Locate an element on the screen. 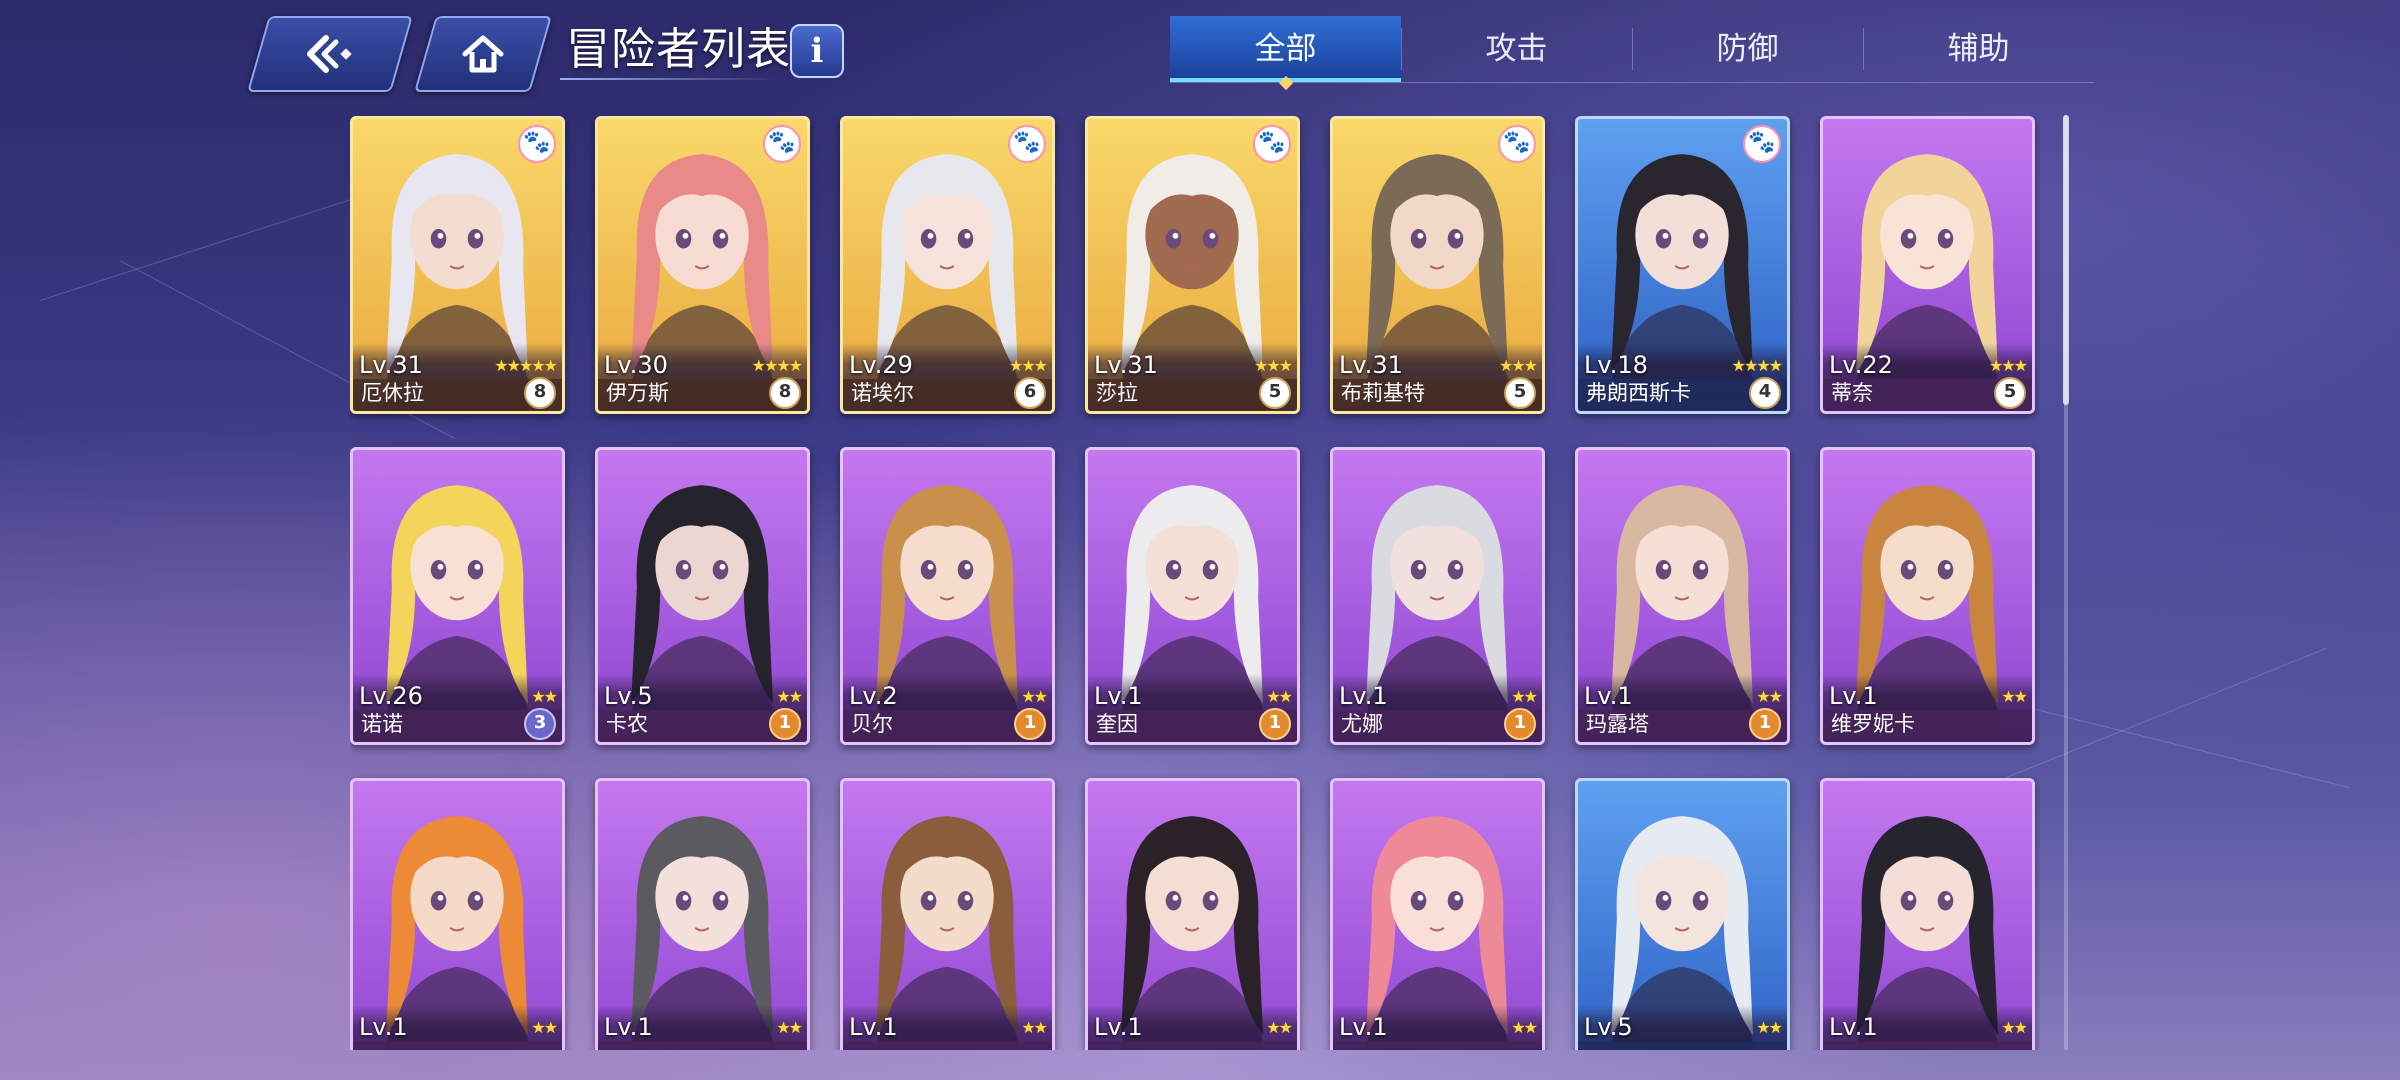 This screenshot has height=1080, width=2400. filter-tabs: 全部 攻击 防御 辅助 is located at coordinates (1632, 53).